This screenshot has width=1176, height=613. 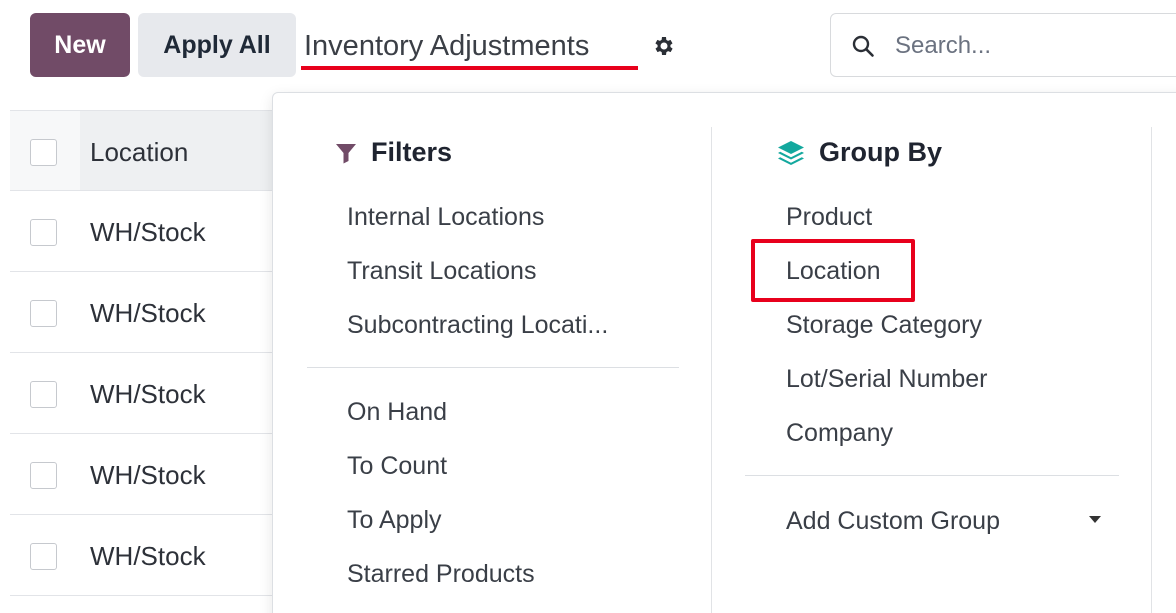 I want to click on filter-icon, so click(x=346, y=153).